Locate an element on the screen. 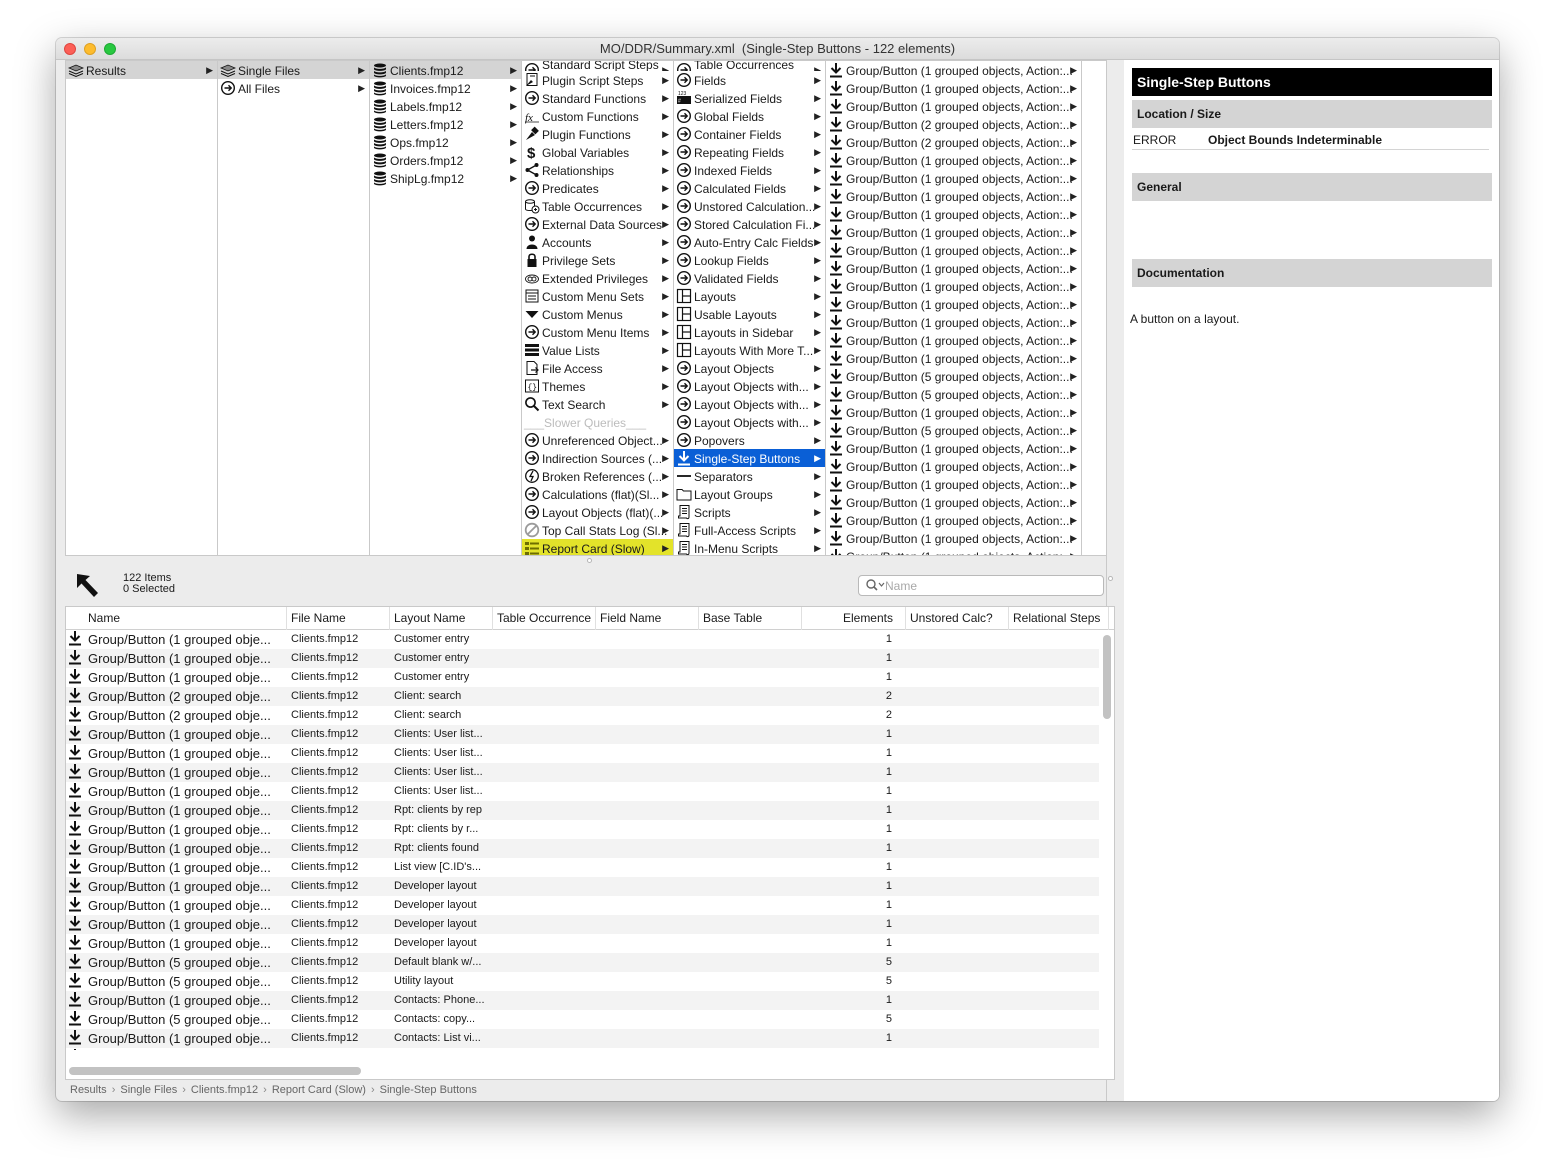 This screenshot has width=1555, height=1175. browser-item: Custom Menu Items ▶ is located at coordinates (597, 332).